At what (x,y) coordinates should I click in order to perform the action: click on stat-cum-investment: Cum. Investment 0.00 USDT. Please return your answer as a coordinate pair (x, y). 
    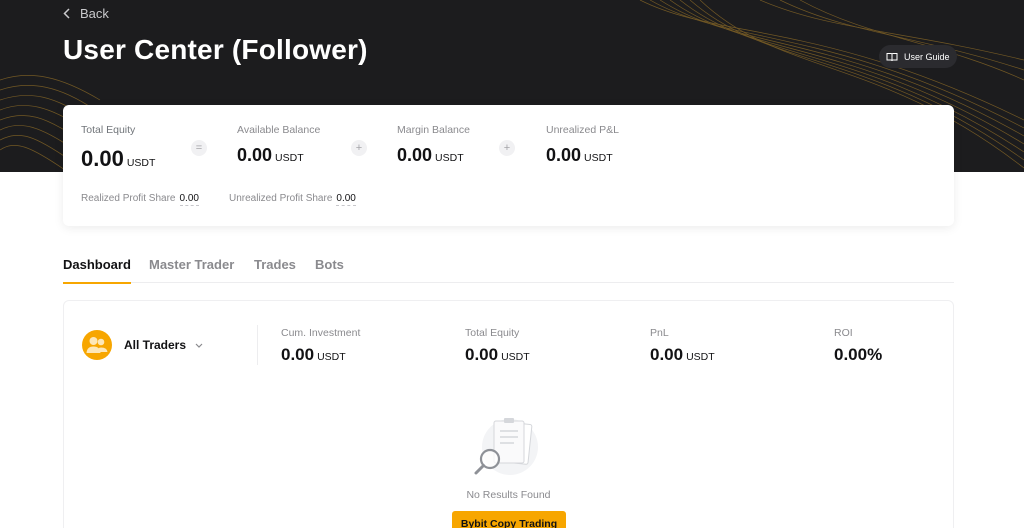
    Looking at the image, I should click on (321, 345).